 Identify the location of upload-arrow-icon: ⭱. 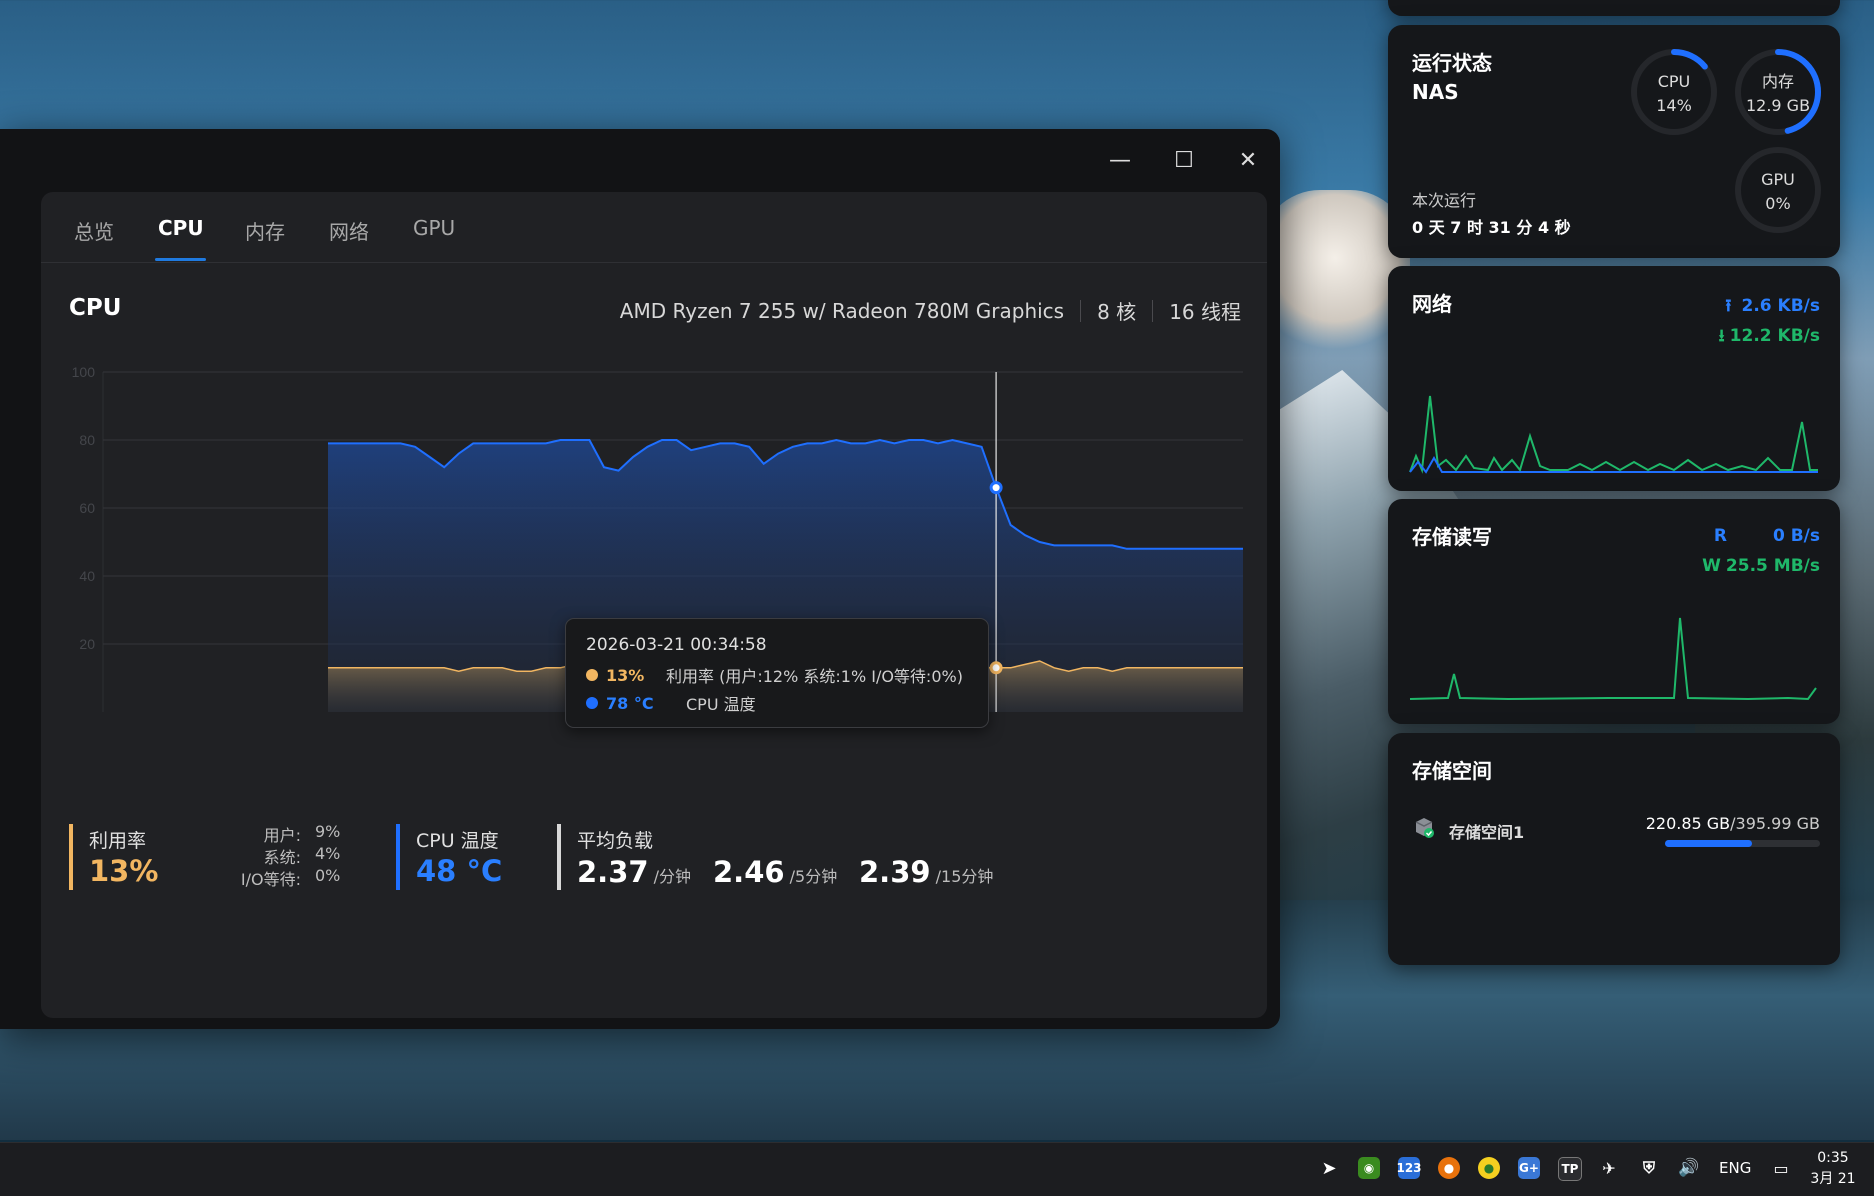
(1728, 306).